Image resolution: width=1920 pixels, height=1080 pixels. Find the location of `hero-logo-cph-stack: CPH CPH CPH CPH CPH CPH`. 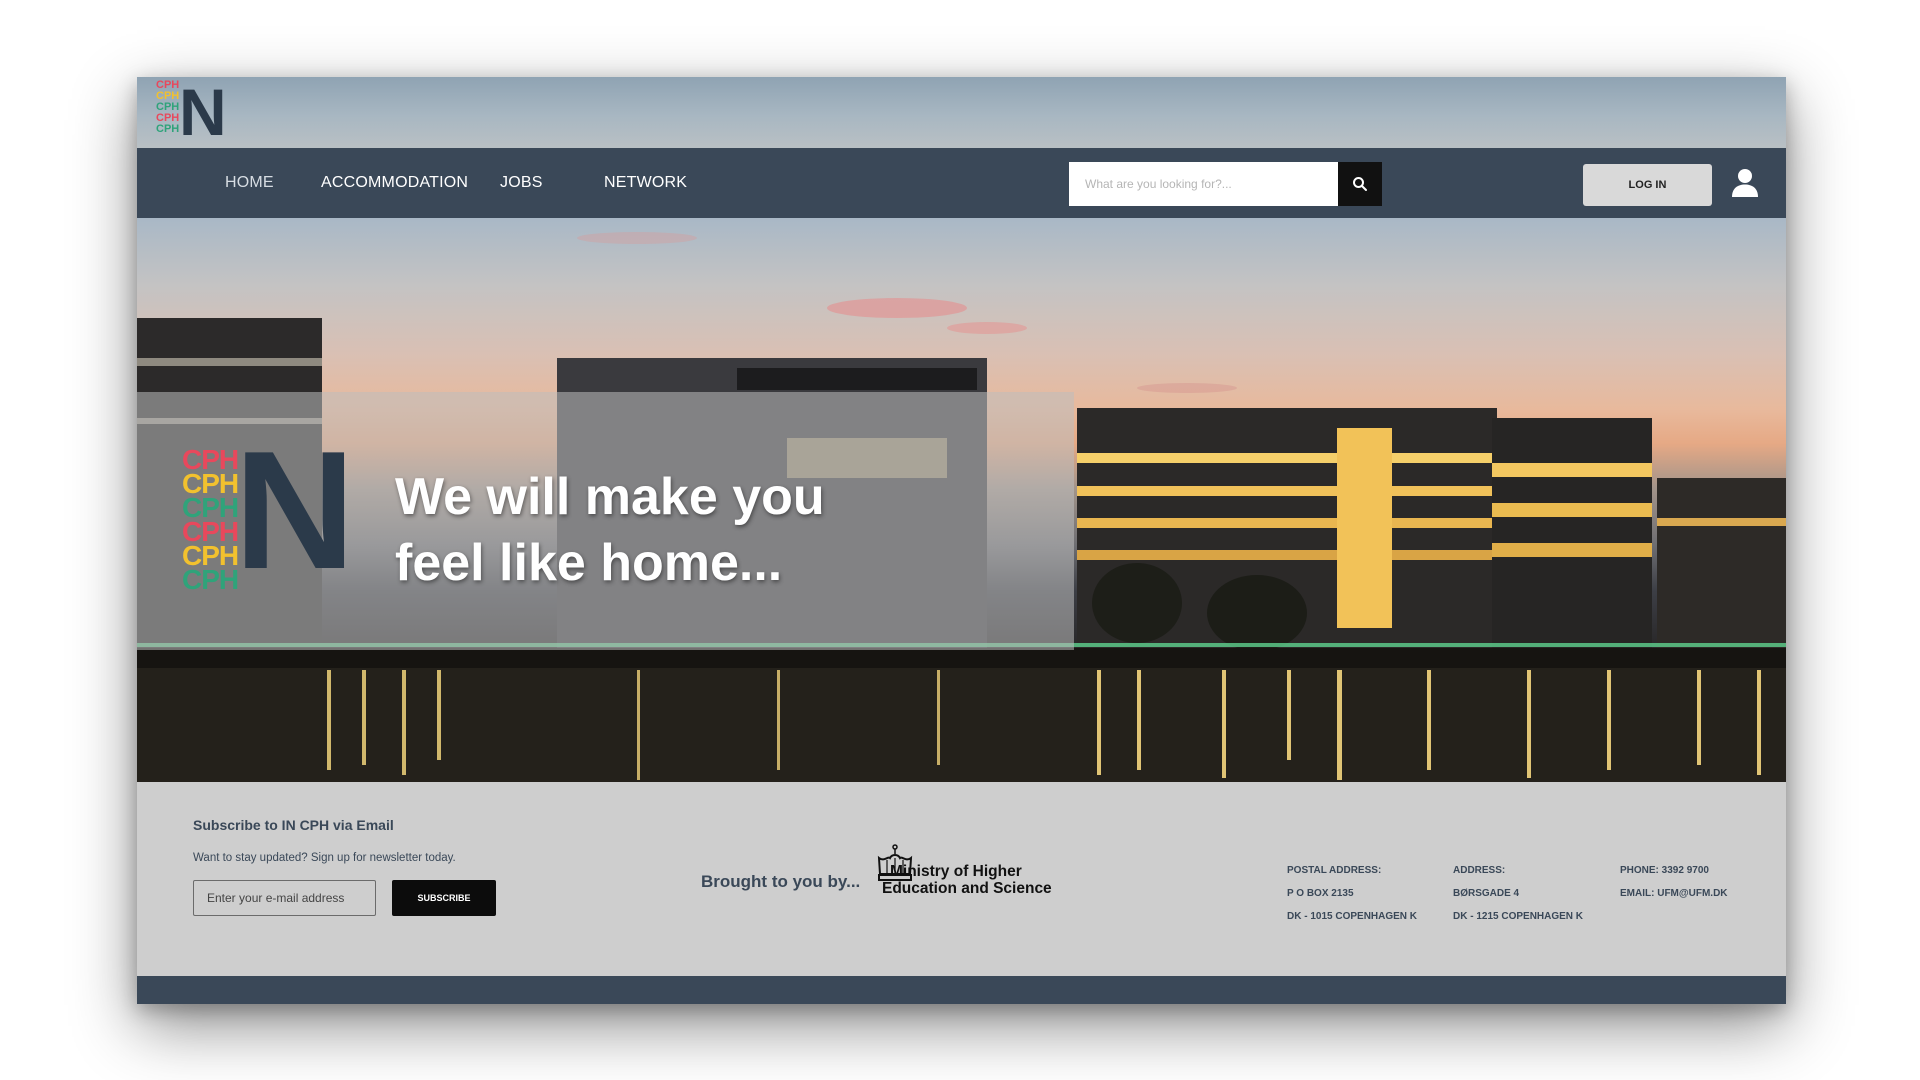

hero-logo-cph-stack: CPH CPH CPH CPH CPH CPH is located at coordinates (210, 520).